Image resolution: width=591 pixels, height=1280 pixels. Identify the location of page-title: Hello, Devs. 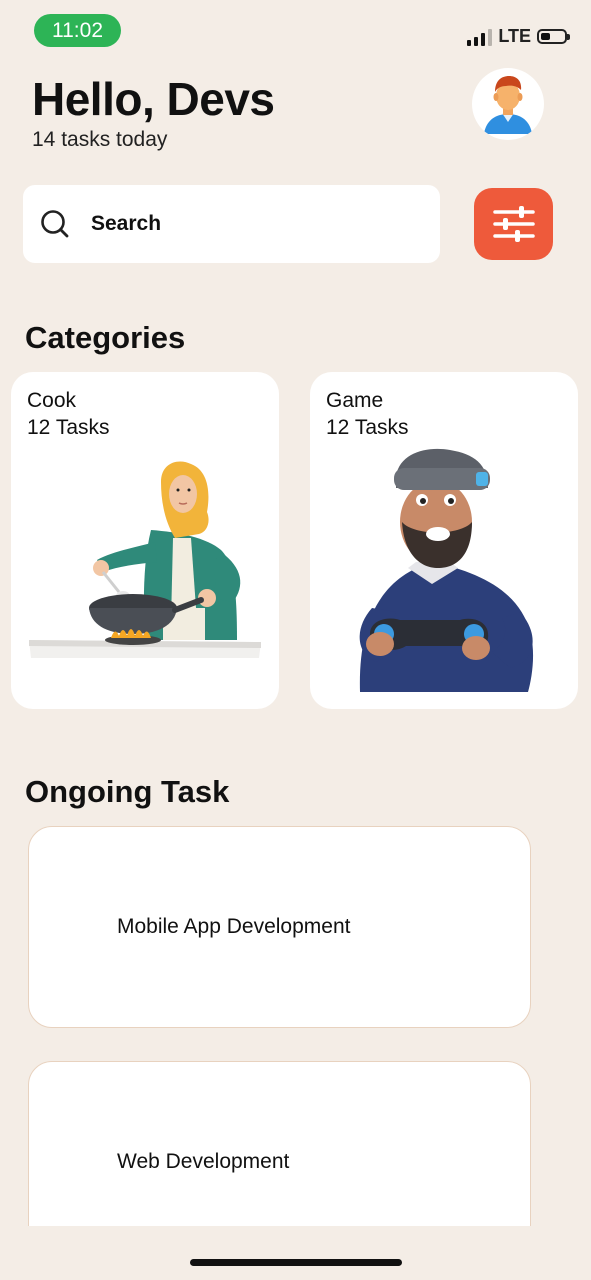
(153, 99).